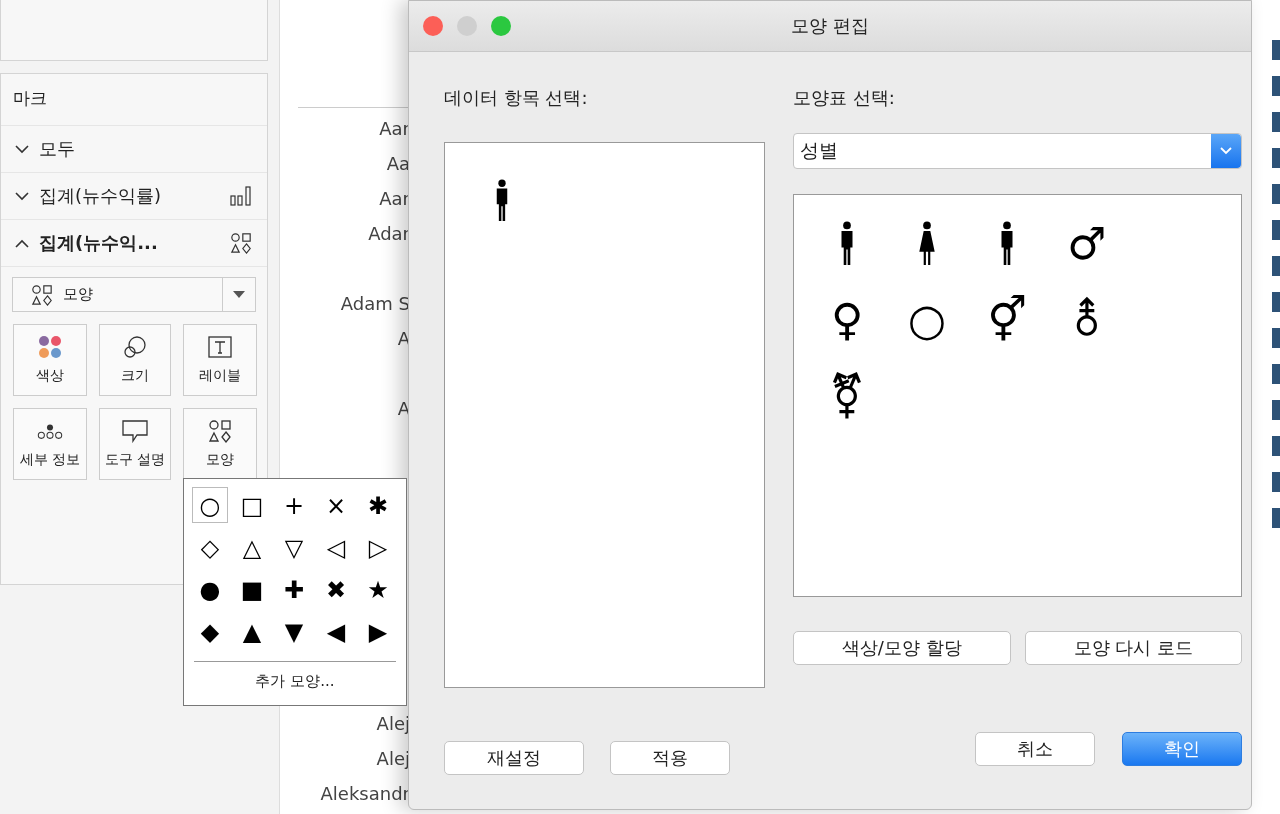 The width and height of the screenshot is (1280, 814). Describe the element at coordinates (365, 794) in the screenshot. I see `row-header: Aleksandr` at that location.